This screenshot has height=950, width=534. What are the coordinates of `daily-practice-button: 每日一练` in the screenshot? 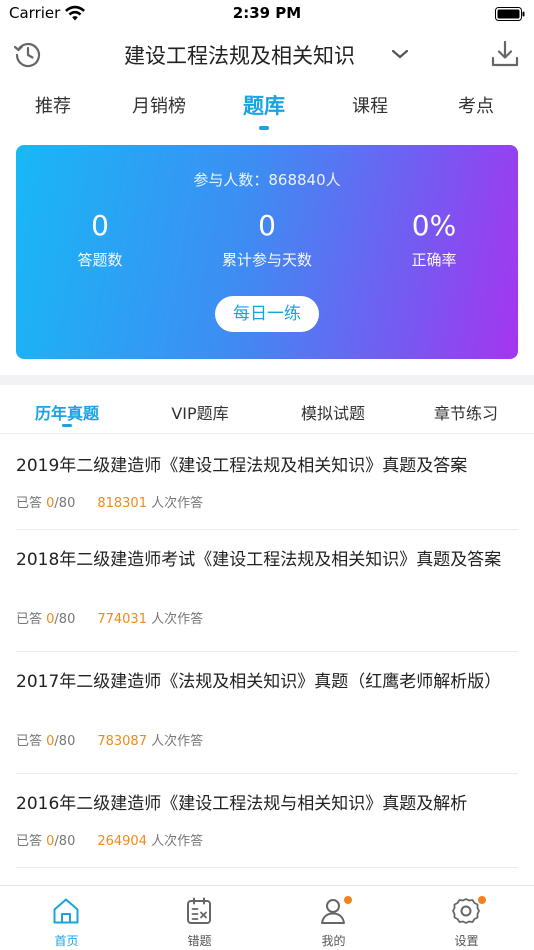 It's located at (267, 314).